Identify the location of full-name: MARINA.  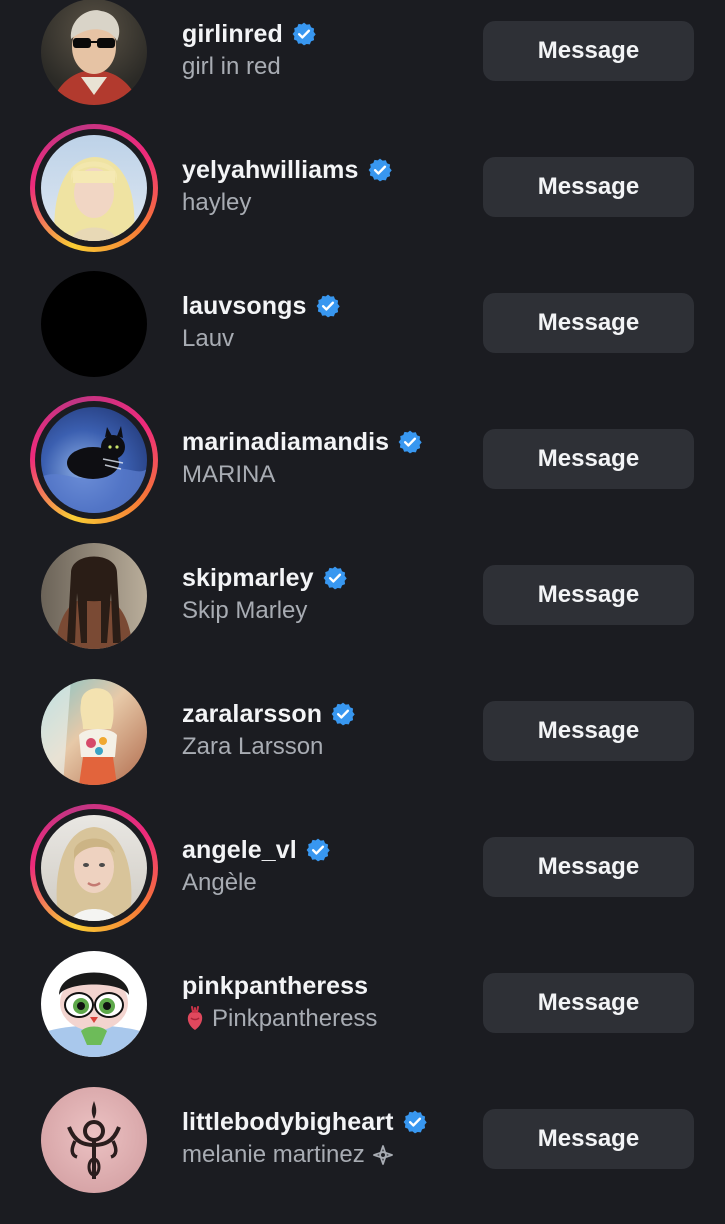
(229, 474).